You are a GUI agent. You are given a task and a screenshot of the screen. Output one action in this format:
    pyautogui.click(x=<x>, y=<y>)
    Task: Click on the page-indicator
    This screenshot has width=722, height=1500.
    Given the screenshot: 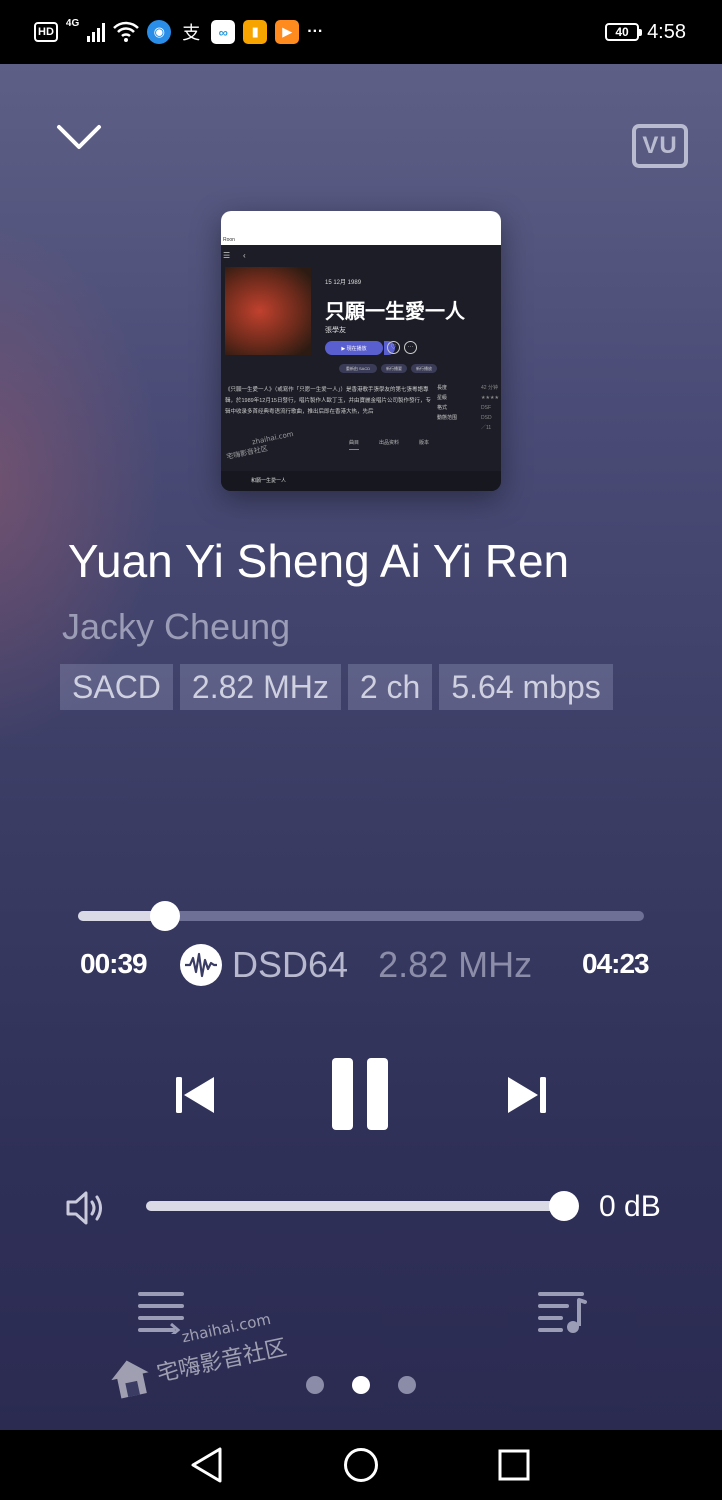 What is the action you would take?
    pyautogui.click(x=361, y=1385)
    